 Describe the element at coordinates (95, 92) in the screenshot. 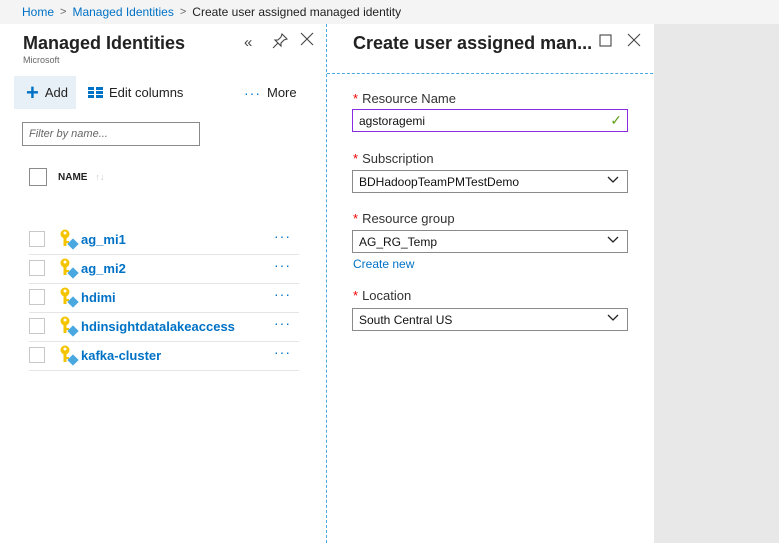

I see `columns-icon` at that location.